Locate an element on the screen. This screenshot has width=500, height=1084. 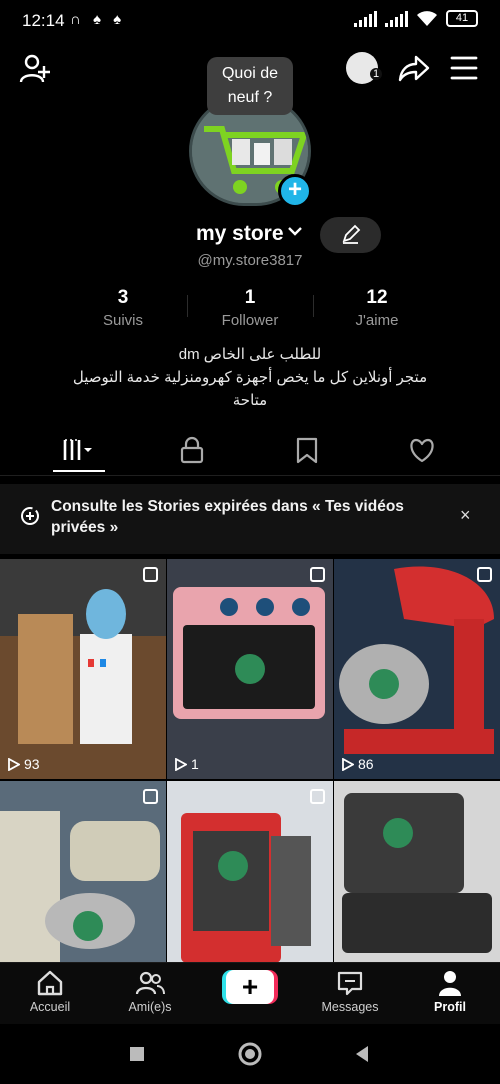
stat-value: 1 is located at coordinates (250, 297).